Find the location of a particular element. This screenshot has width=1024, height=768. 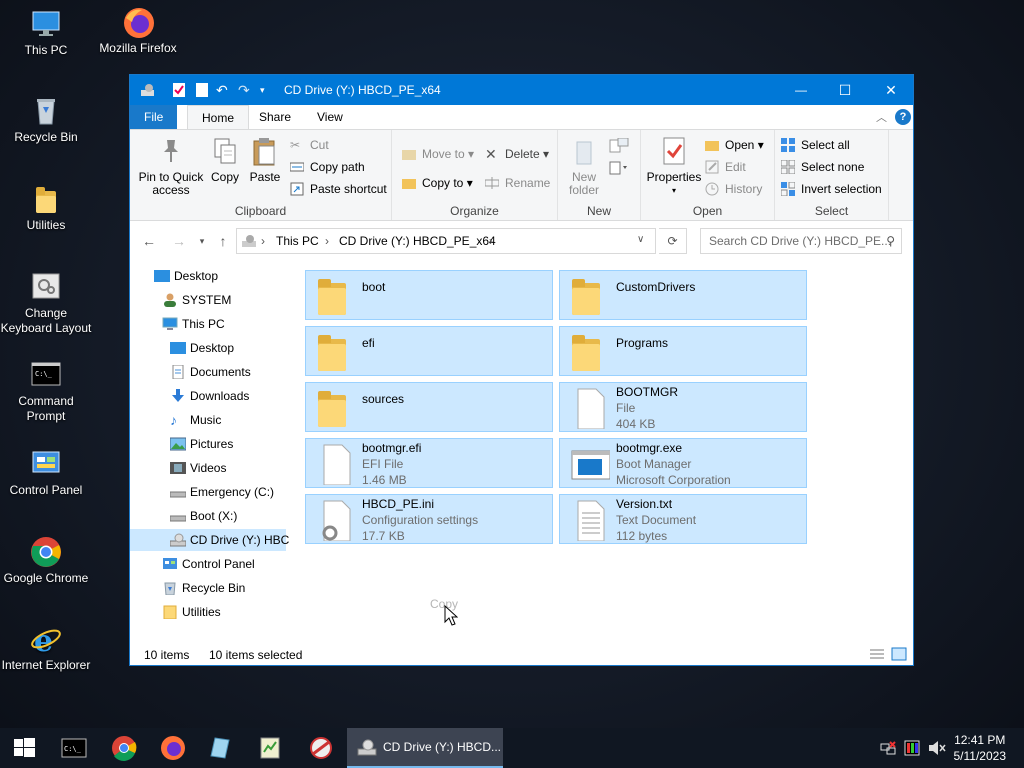

nav-item-cd-drive-y: CD Drive (Y:) HBC is located at coordinates (209, 540).